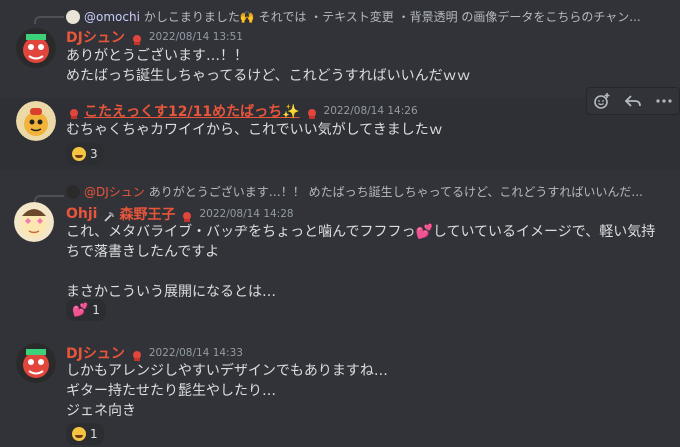 The image size is (680, 447). I want to click on message-header: こたえっくす12/11めたばっち✨ 2022/08/14 14:26, so click(242, 111).